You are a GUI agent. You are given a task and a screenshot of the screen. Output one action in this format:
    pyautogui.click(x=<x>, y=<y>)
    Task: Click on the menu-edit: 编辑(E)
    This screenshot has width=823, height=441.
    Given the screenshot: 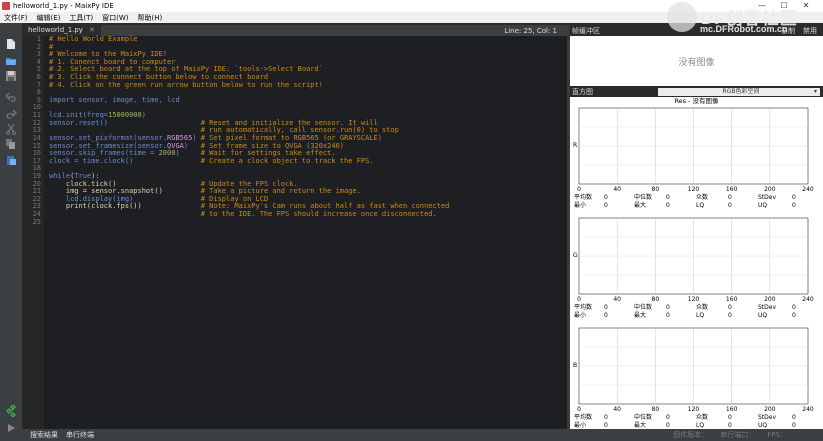 What is the action you would take?
    pyautogui.click(x=49, y=18)
    